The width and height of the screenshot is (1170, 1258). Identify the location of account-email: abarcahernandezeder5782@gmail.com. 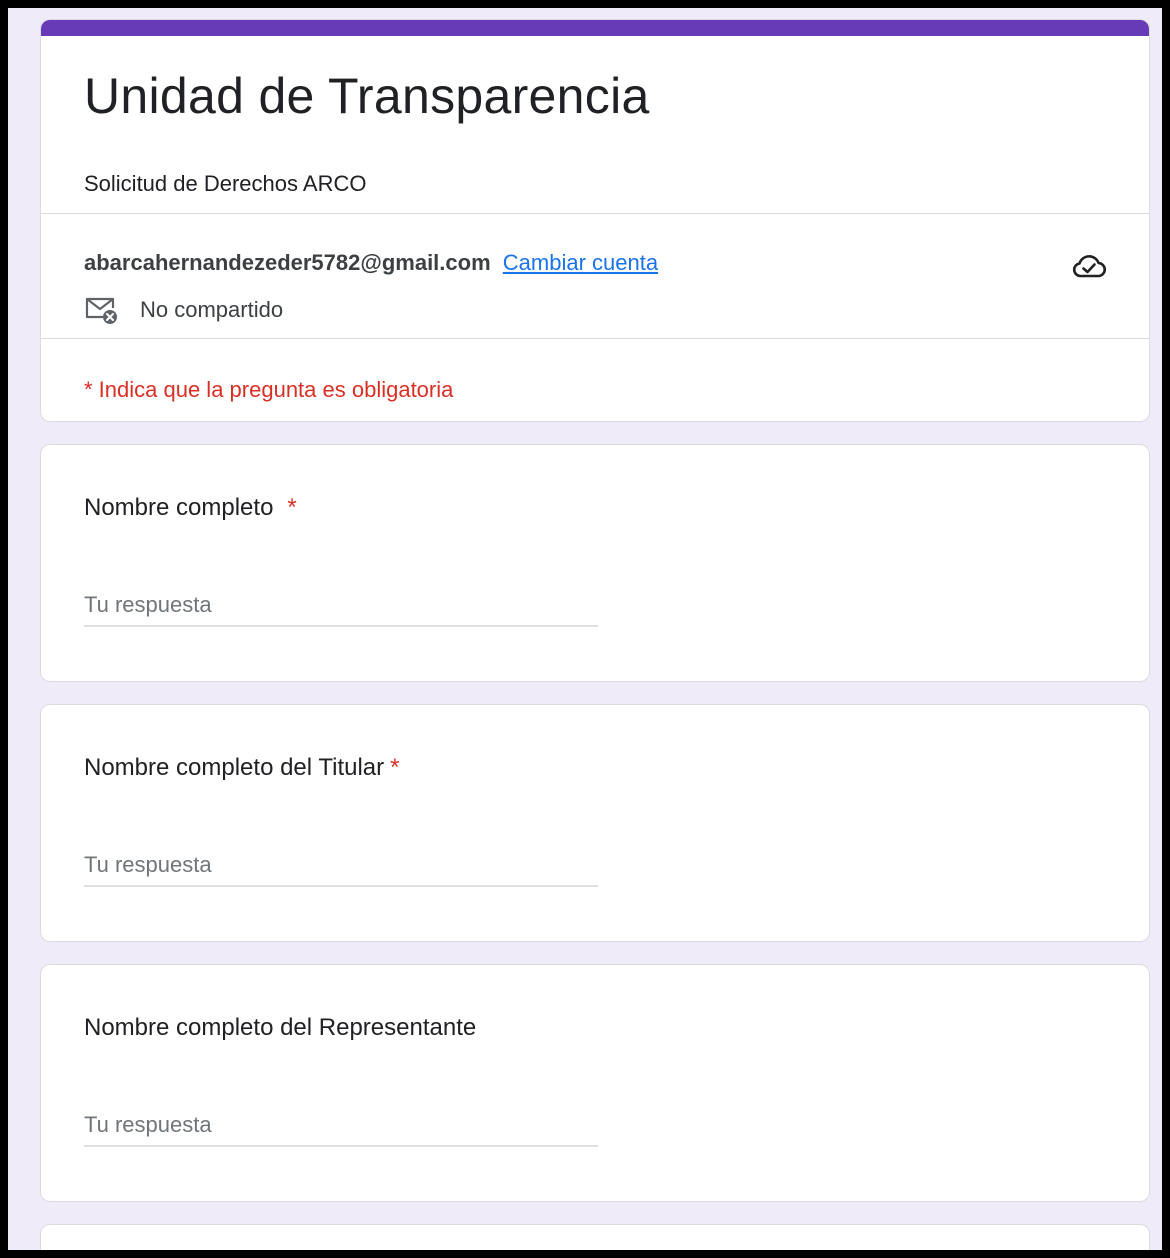
(287, 262).